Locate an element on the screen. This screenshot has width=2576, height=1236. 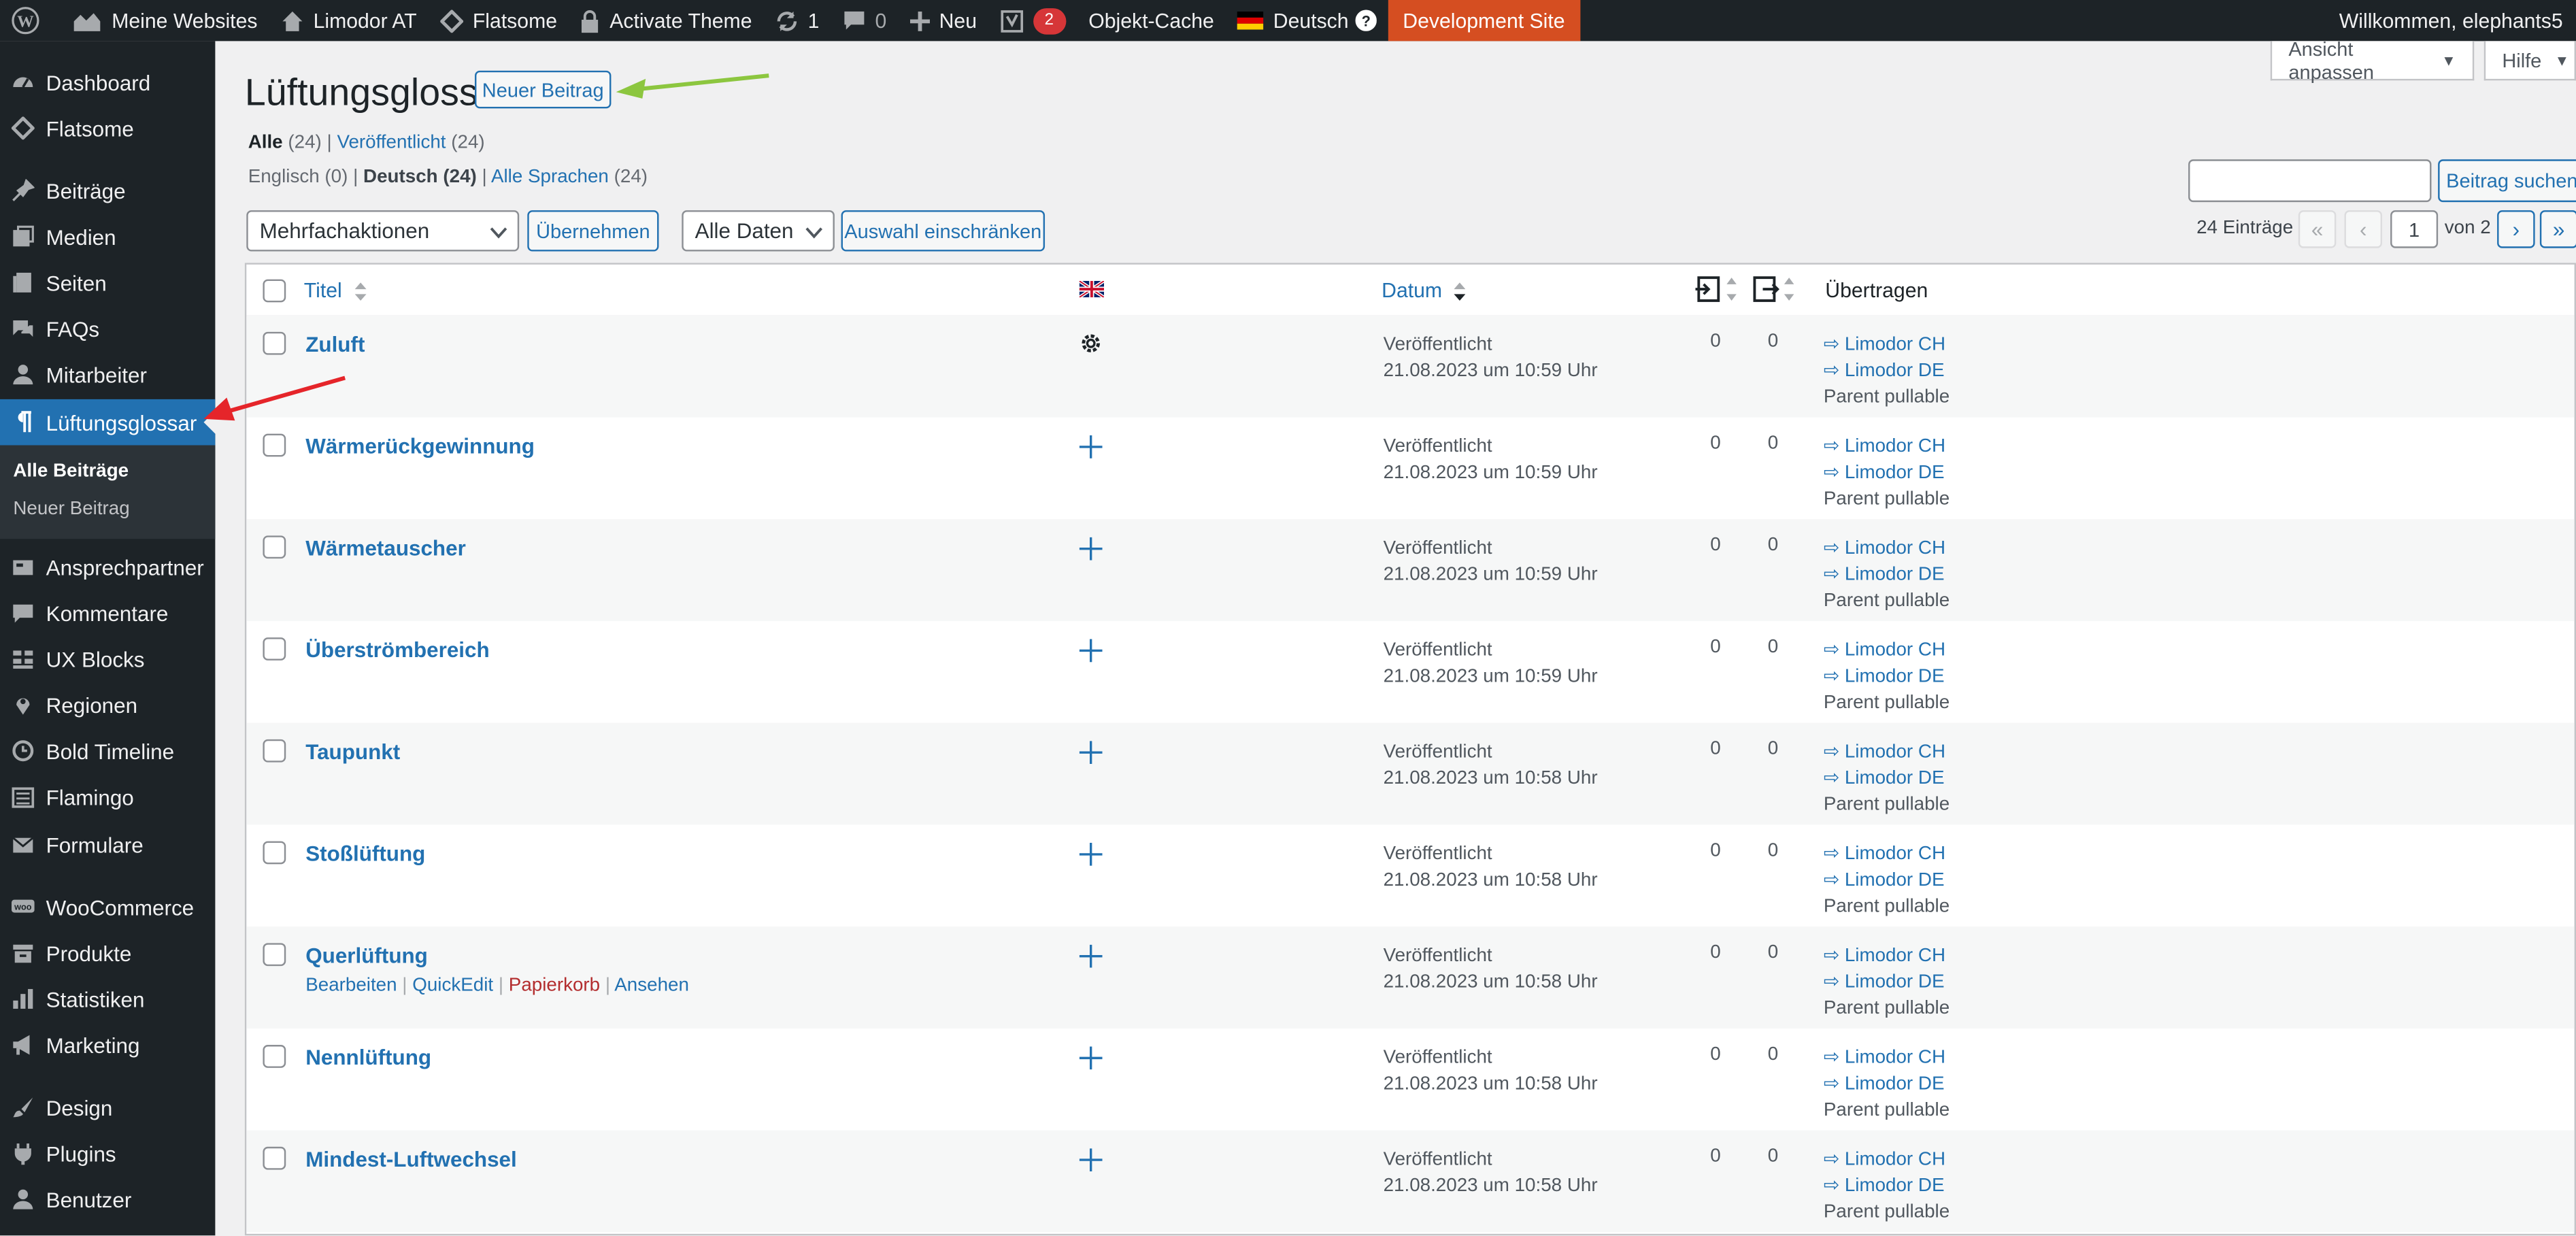
new-content-menu: Neu is located at coordinates (943, 20).